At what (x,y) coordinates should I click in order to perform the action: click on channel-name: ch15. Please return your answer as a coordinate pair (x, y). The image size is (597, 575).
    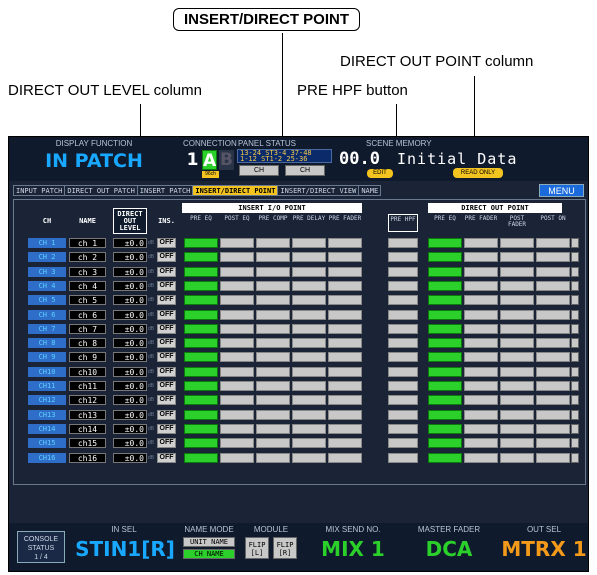
    Looking at the image, I should click on (87, 443).